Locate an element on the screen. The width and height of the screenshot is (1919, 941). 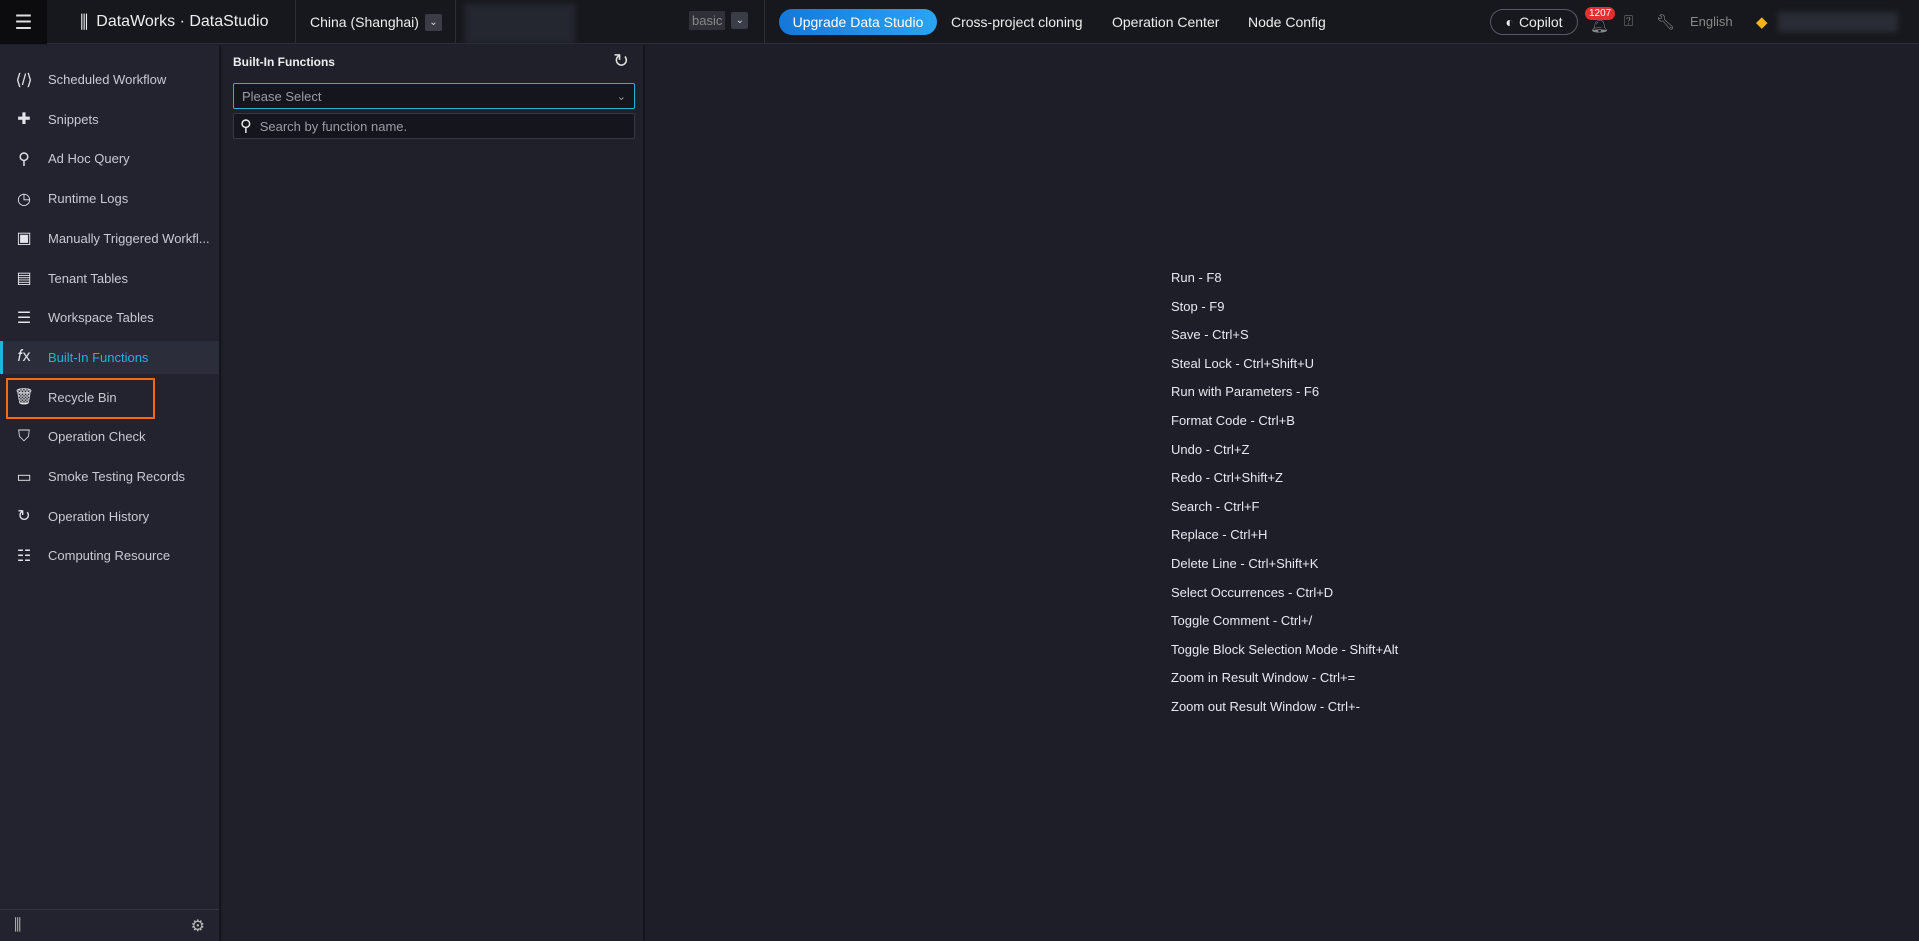
sidebar-item-workspace-tables: ☰ Workspace Tables is located at coordinates (109, 317).